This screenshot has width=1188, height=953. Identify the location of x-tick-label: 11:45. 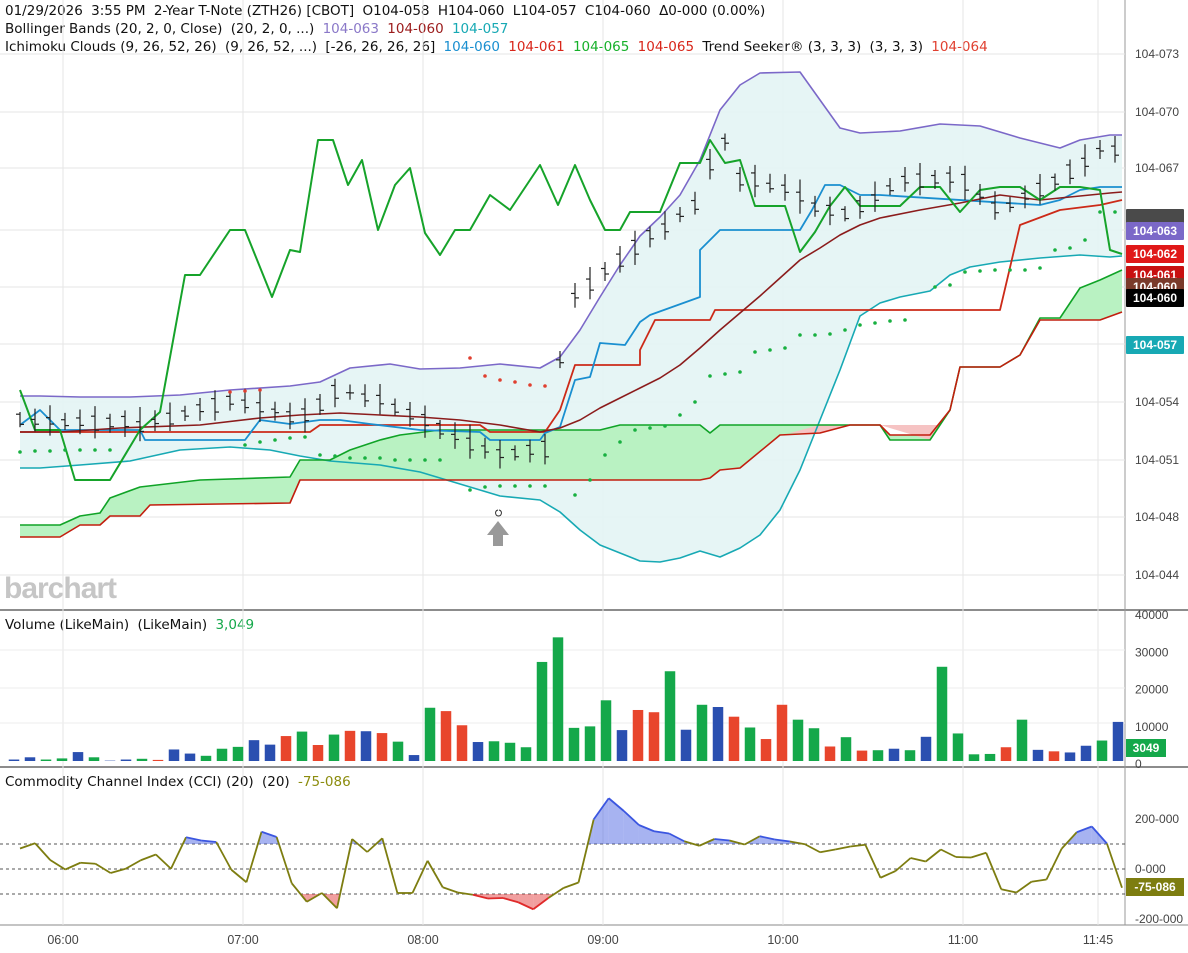
(1098, 940).